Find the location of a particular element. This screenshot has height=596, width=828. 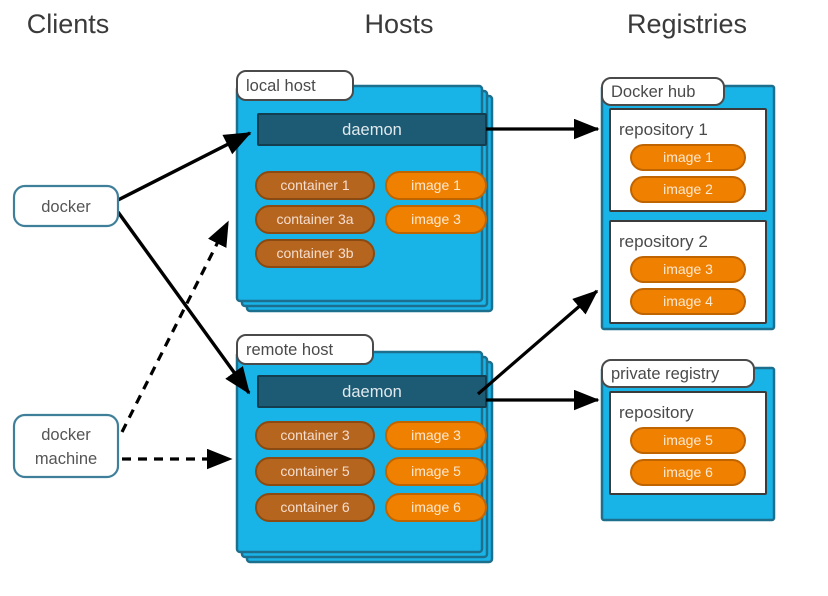

container-pill-label: container 3 is located at coordinates (314, 435).